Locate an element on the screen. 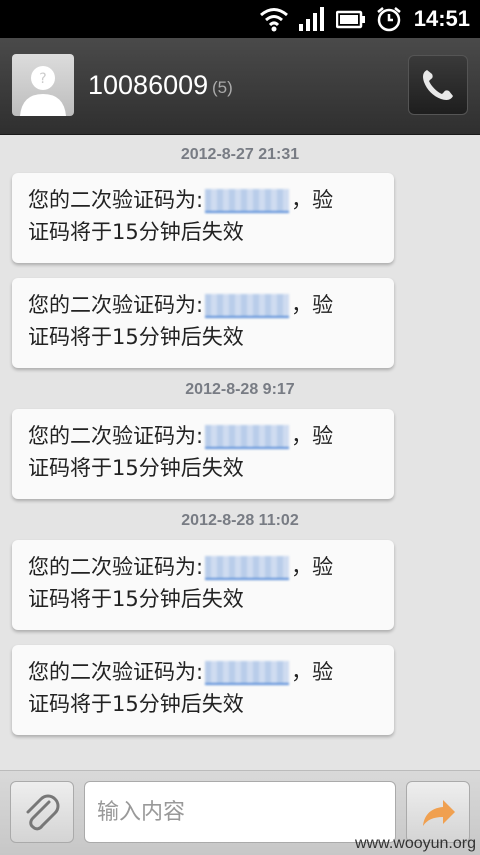 This screenshot has height=855, width=480. conversation-header: ? 10086009 (5) is located at coordinates (240, 86).